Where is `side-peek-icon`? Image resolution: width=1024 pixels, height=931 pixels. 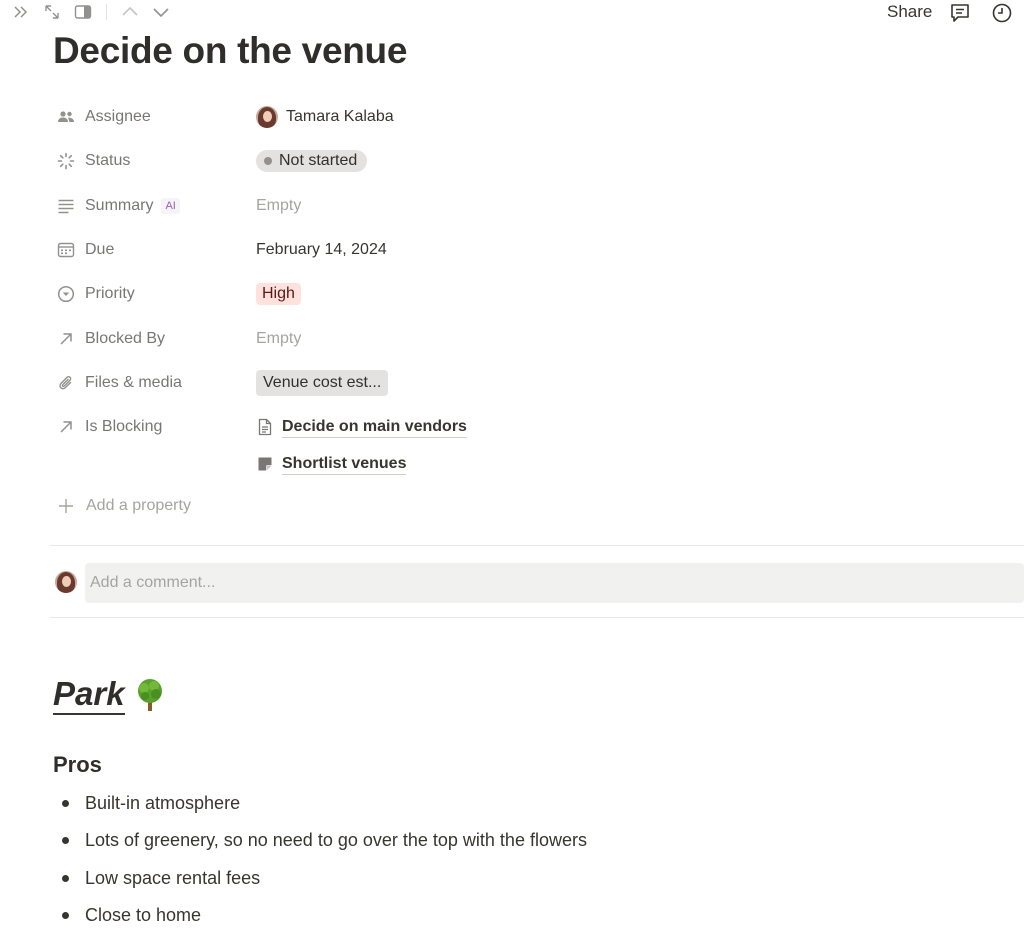
side-peek-icon is located at coordinates (83, 12).